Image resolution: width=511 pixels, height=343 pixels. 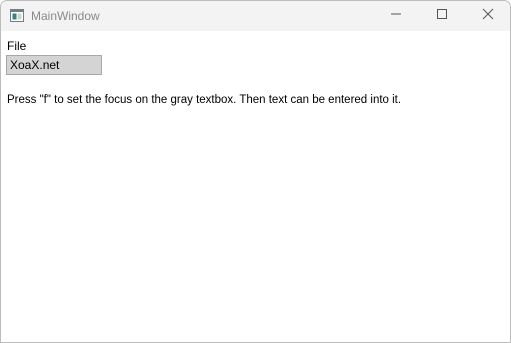 What do you see at coordinates (16, 46) in the screenshot?
I see `menu-item-file: File` at bounding box center [16, 46].